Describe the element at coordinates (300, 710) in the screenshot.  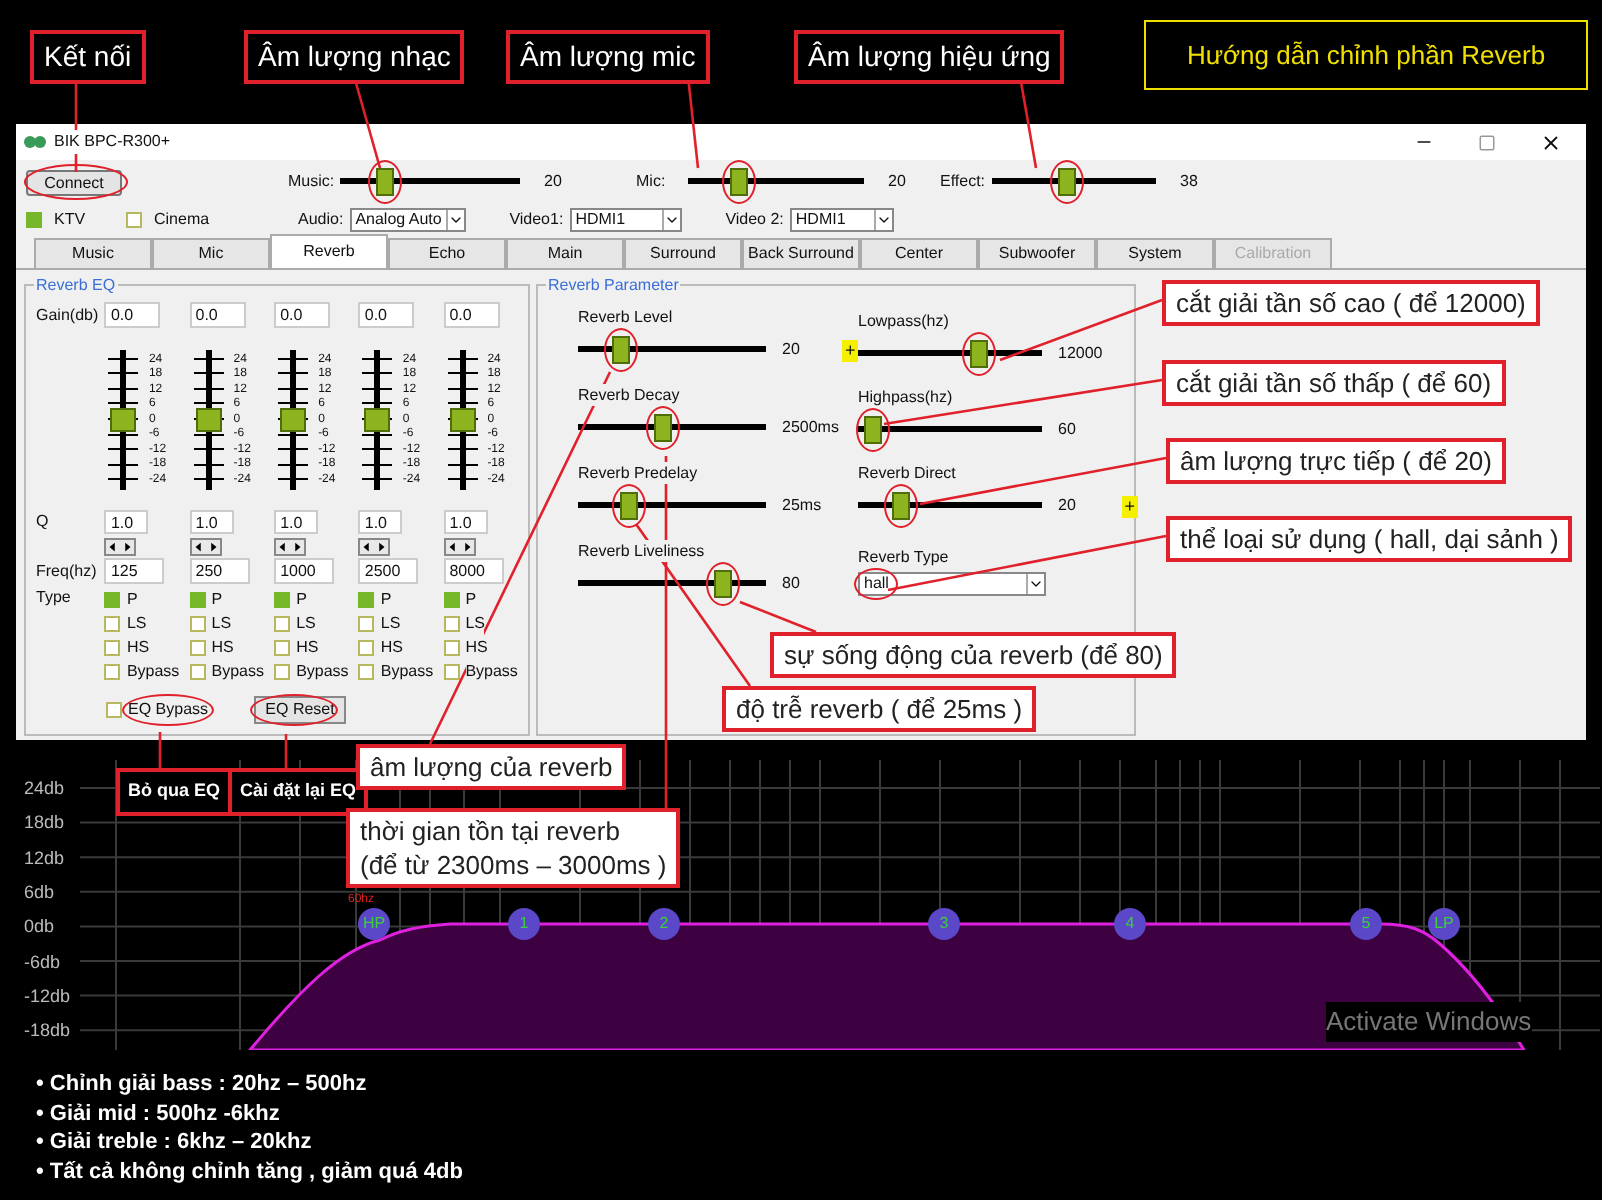
I see `eq-reset-button: EQ Reset` at that location.